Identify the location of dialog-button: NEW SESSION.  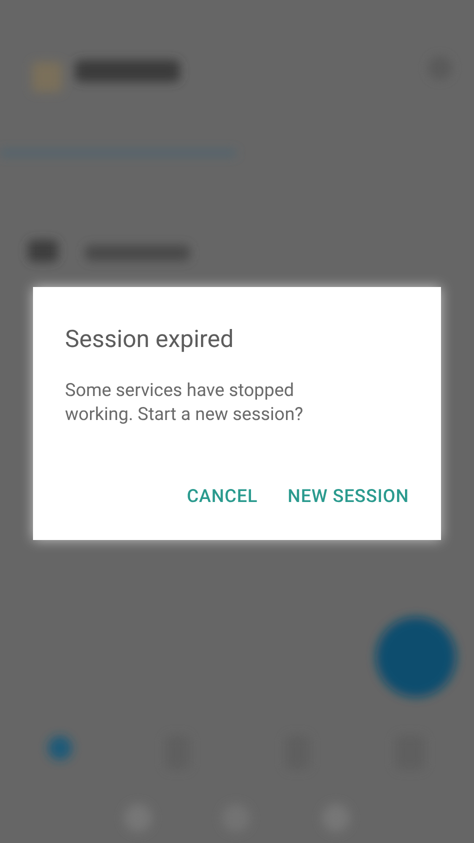
(348, 496).